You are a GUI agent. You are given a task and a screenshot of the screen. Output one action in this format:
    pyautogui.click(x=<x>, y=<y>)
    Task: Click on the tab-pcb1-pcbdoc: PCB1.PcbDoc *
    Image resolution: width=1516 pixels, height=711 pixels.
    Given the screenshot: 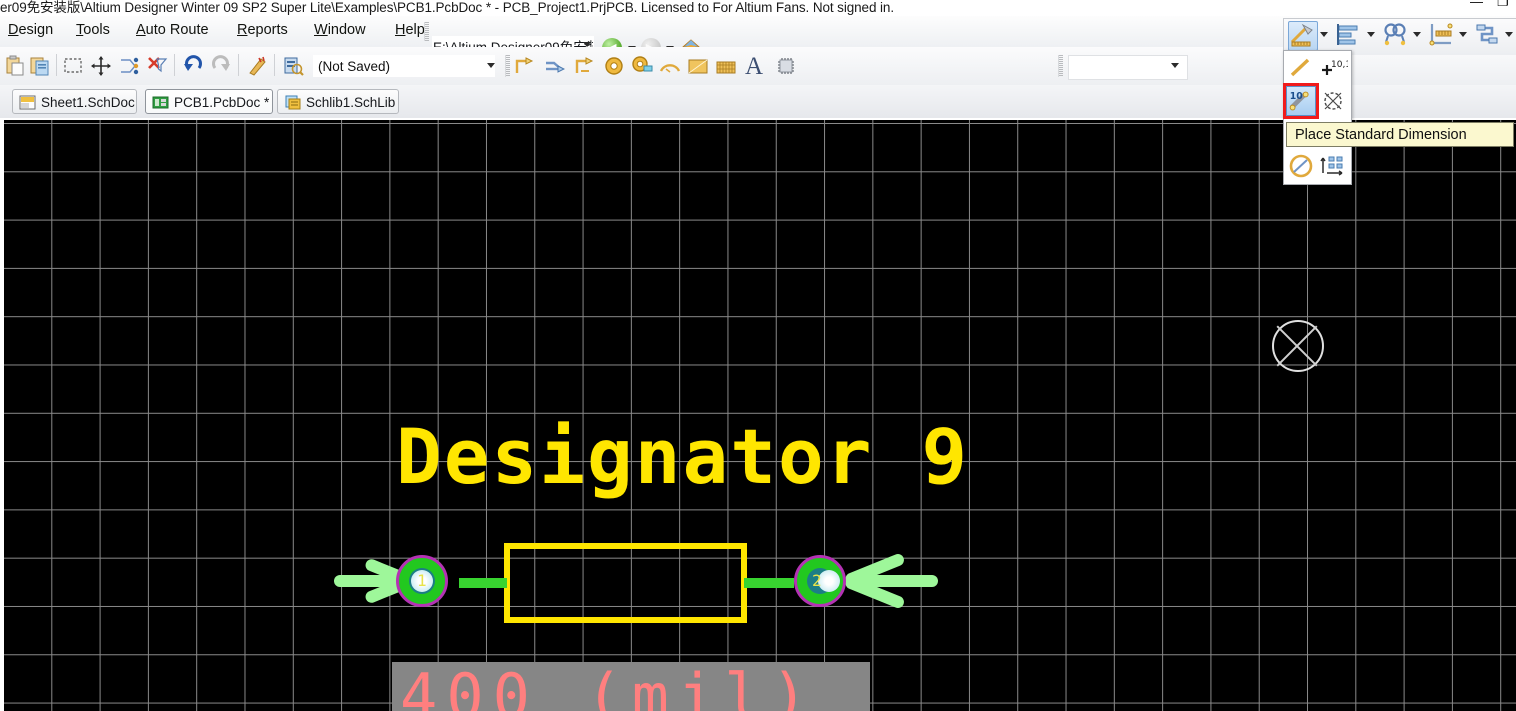 What is the action you would take?
    pyautogui.click(x=209, y=101)
    